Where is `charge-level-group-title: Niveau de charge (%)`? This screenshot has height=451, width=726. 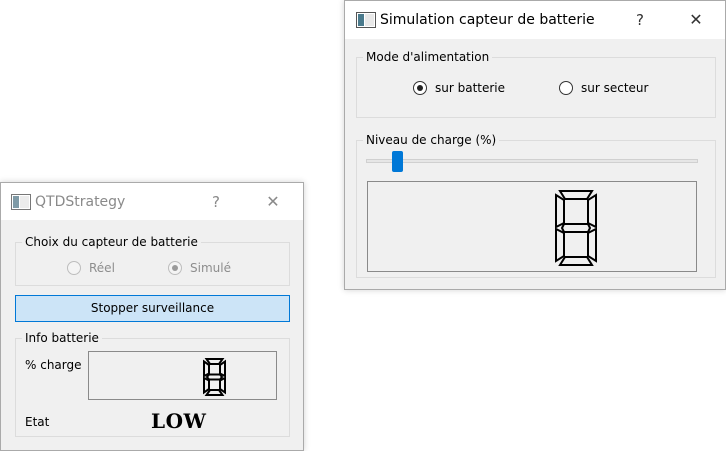
charge-level-group-title: Niveau de charge (%) is located at coordinates (431, 140).